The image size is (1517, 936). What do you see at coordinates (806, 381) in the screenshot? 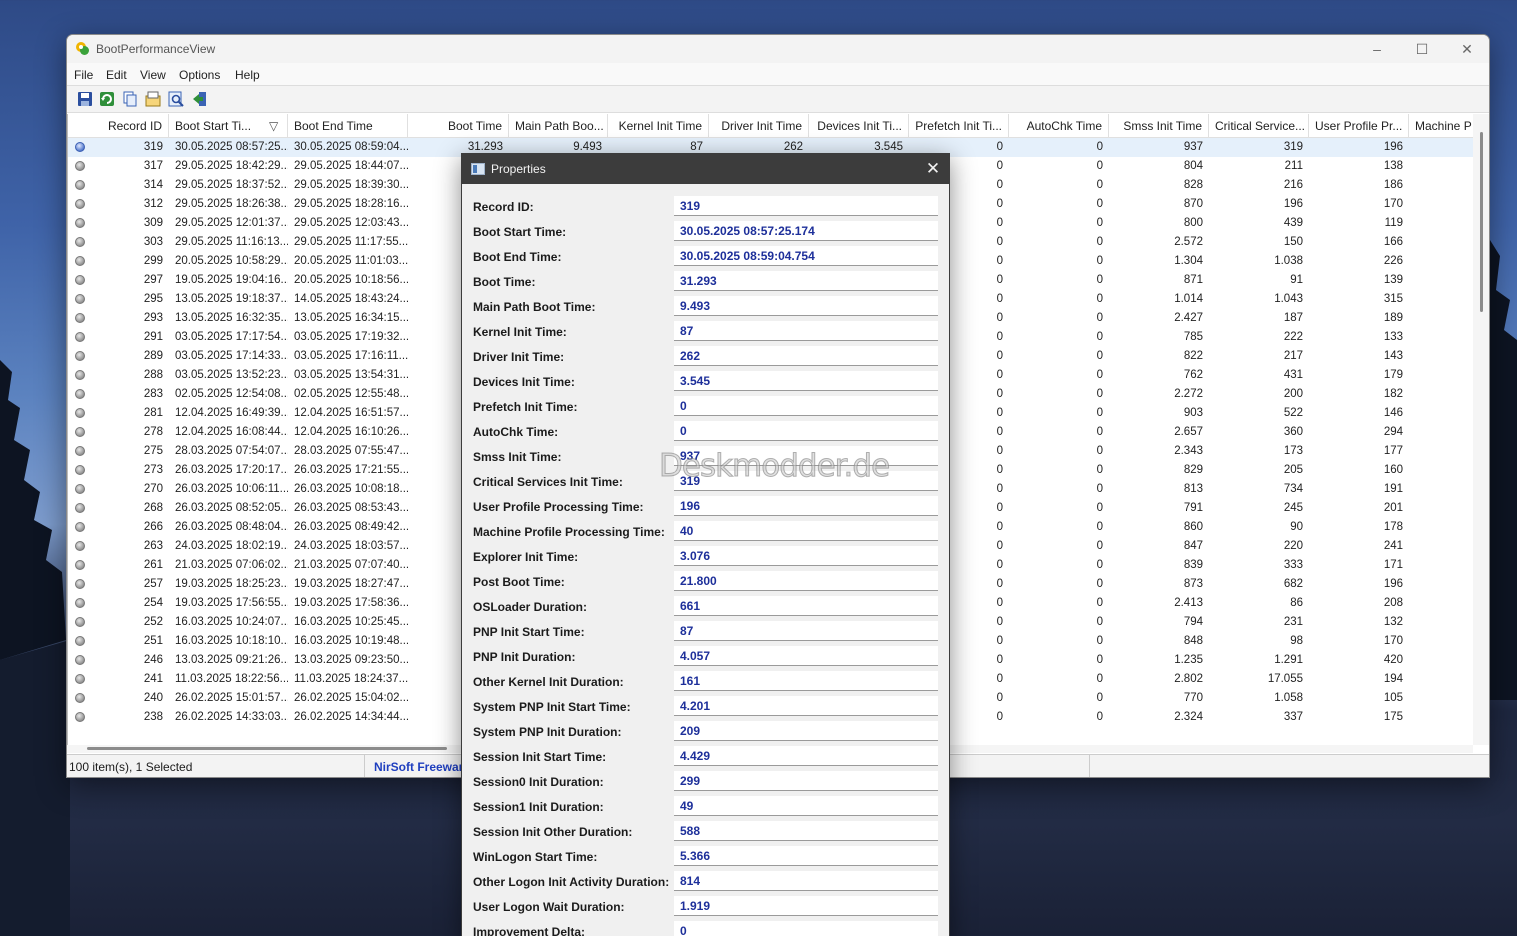
I see `property-value-field: 3.545` at bounding box center [806, 381].